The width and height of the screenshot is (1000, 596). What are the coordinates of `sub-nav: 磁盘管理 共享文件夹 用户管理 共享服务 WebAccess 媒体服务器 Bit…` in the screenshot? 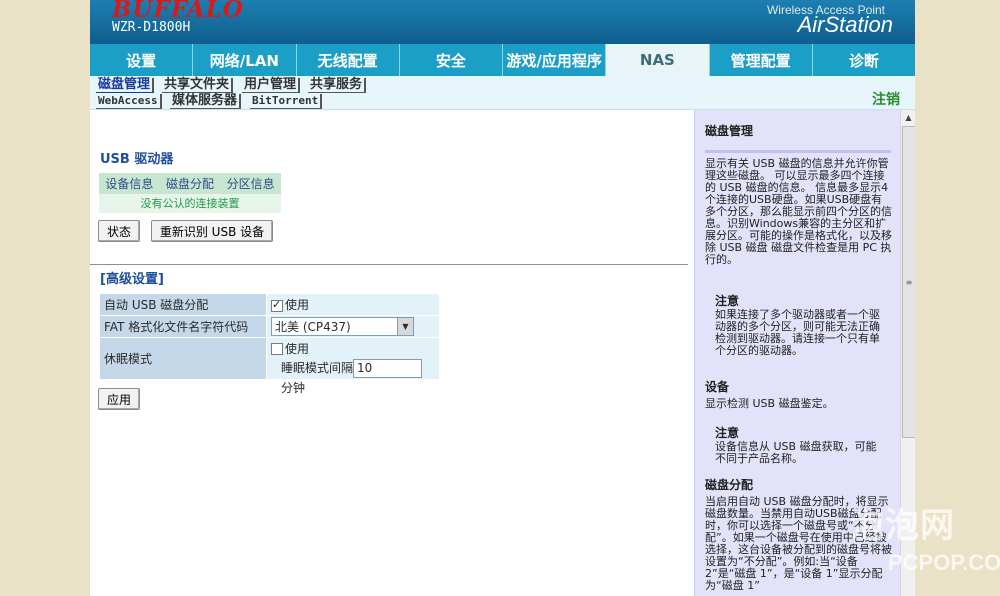 It's located at (502, 93).